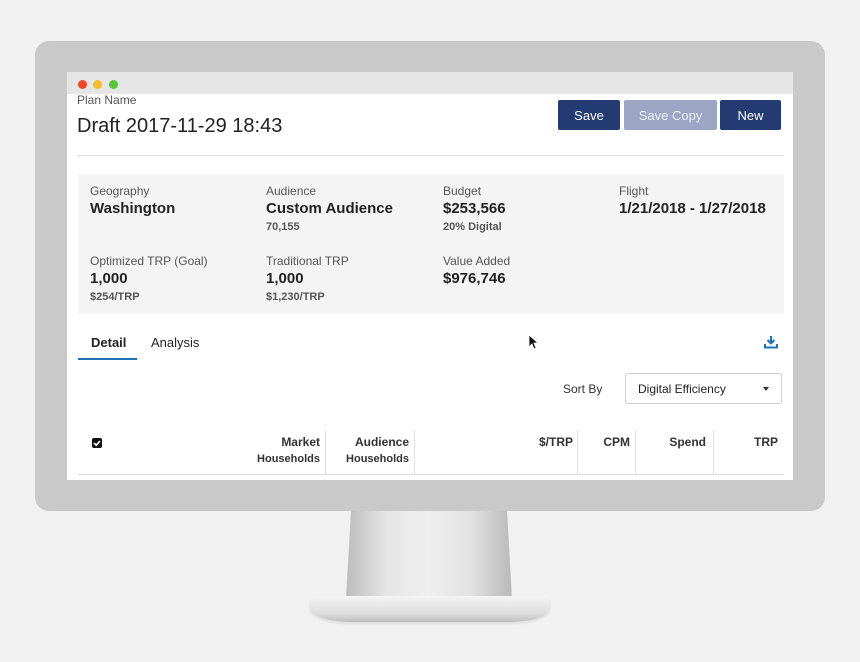 This screenshot has height=662, width=860. I want to click on budget-field: Budget $253,566 20% Digital, so click(474, 209).